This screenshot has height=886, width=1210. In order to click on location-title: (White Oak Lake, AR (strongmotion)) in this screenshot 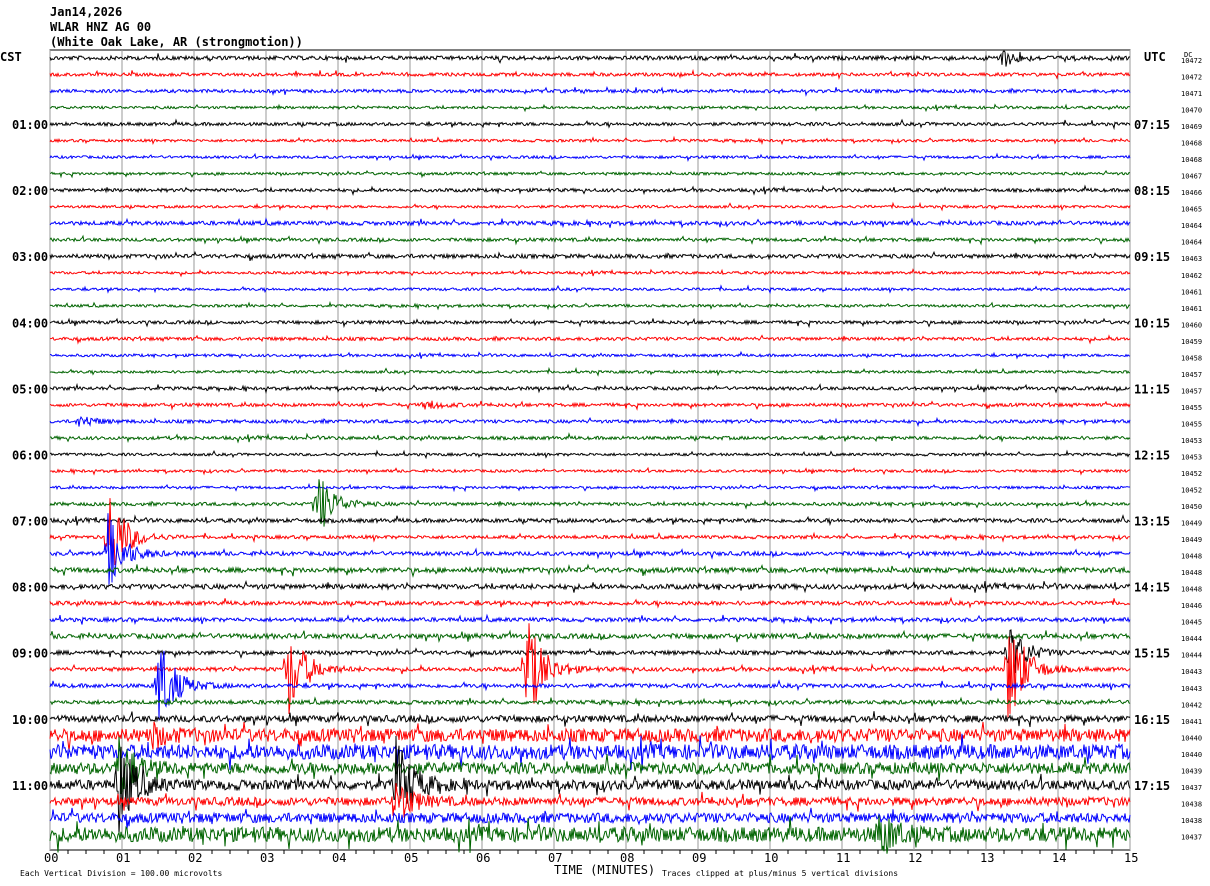, I will do `click(176, 42)`.